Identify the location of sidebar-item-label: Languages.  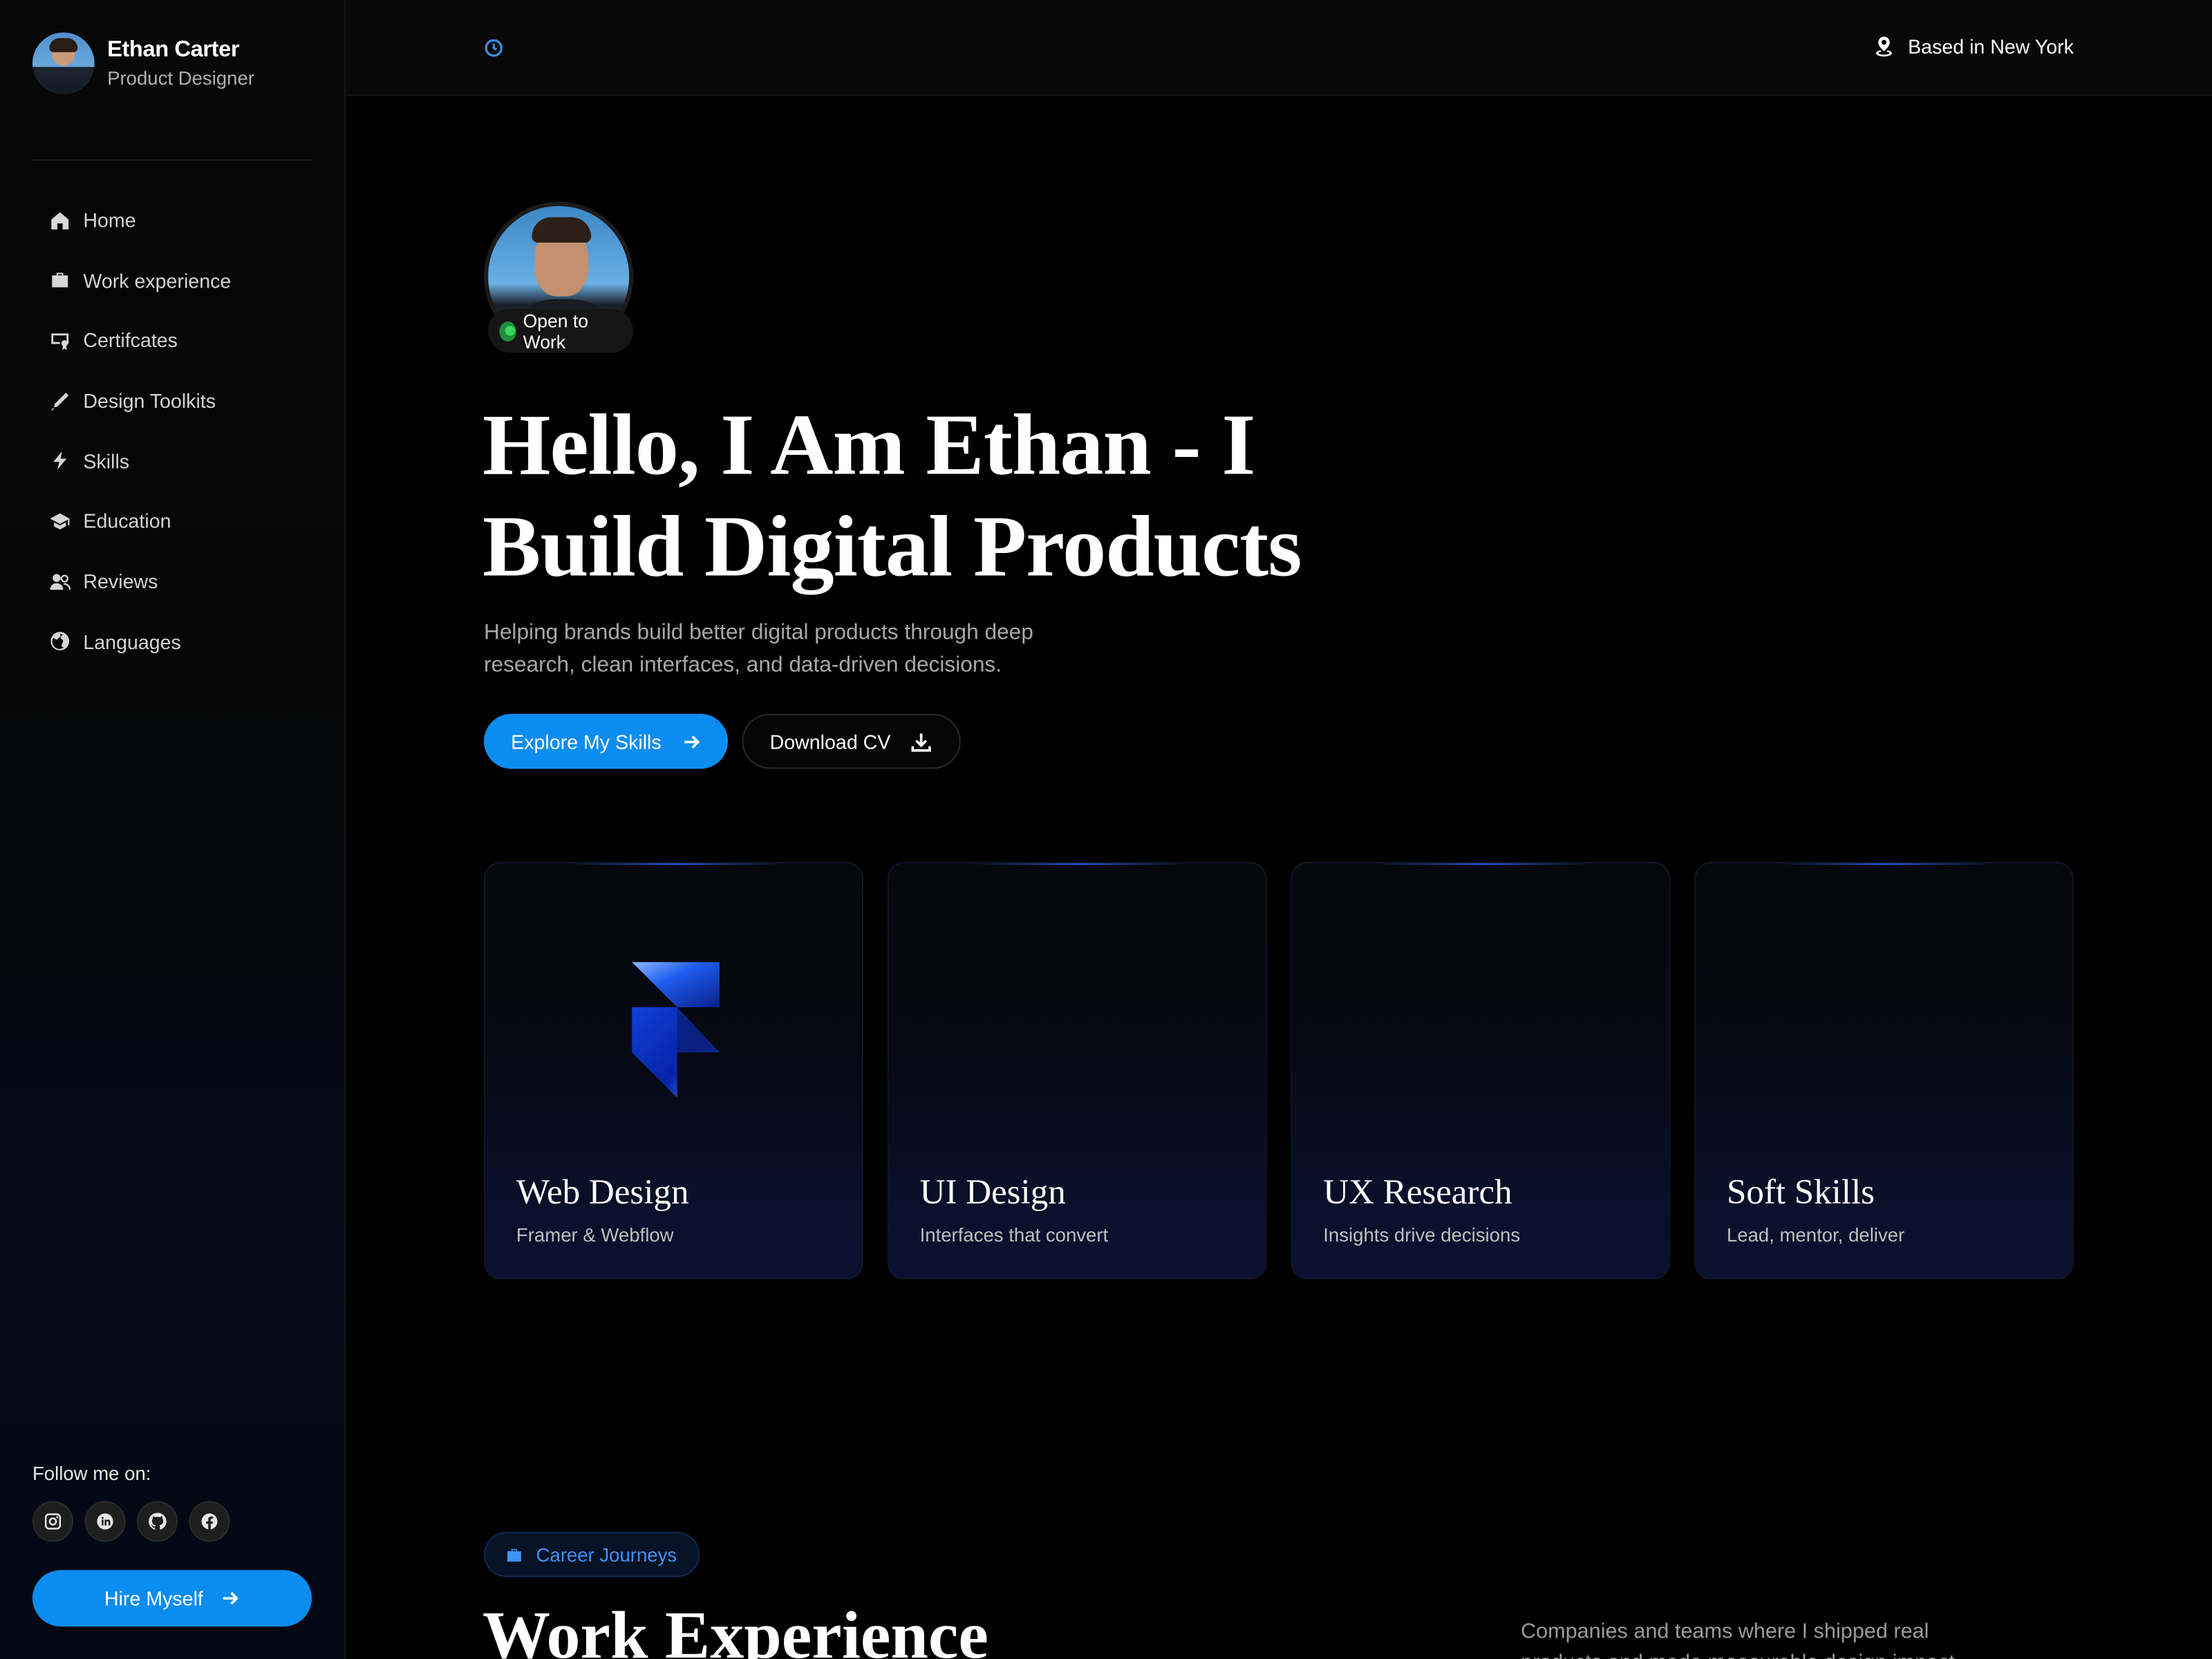
(132, 641).